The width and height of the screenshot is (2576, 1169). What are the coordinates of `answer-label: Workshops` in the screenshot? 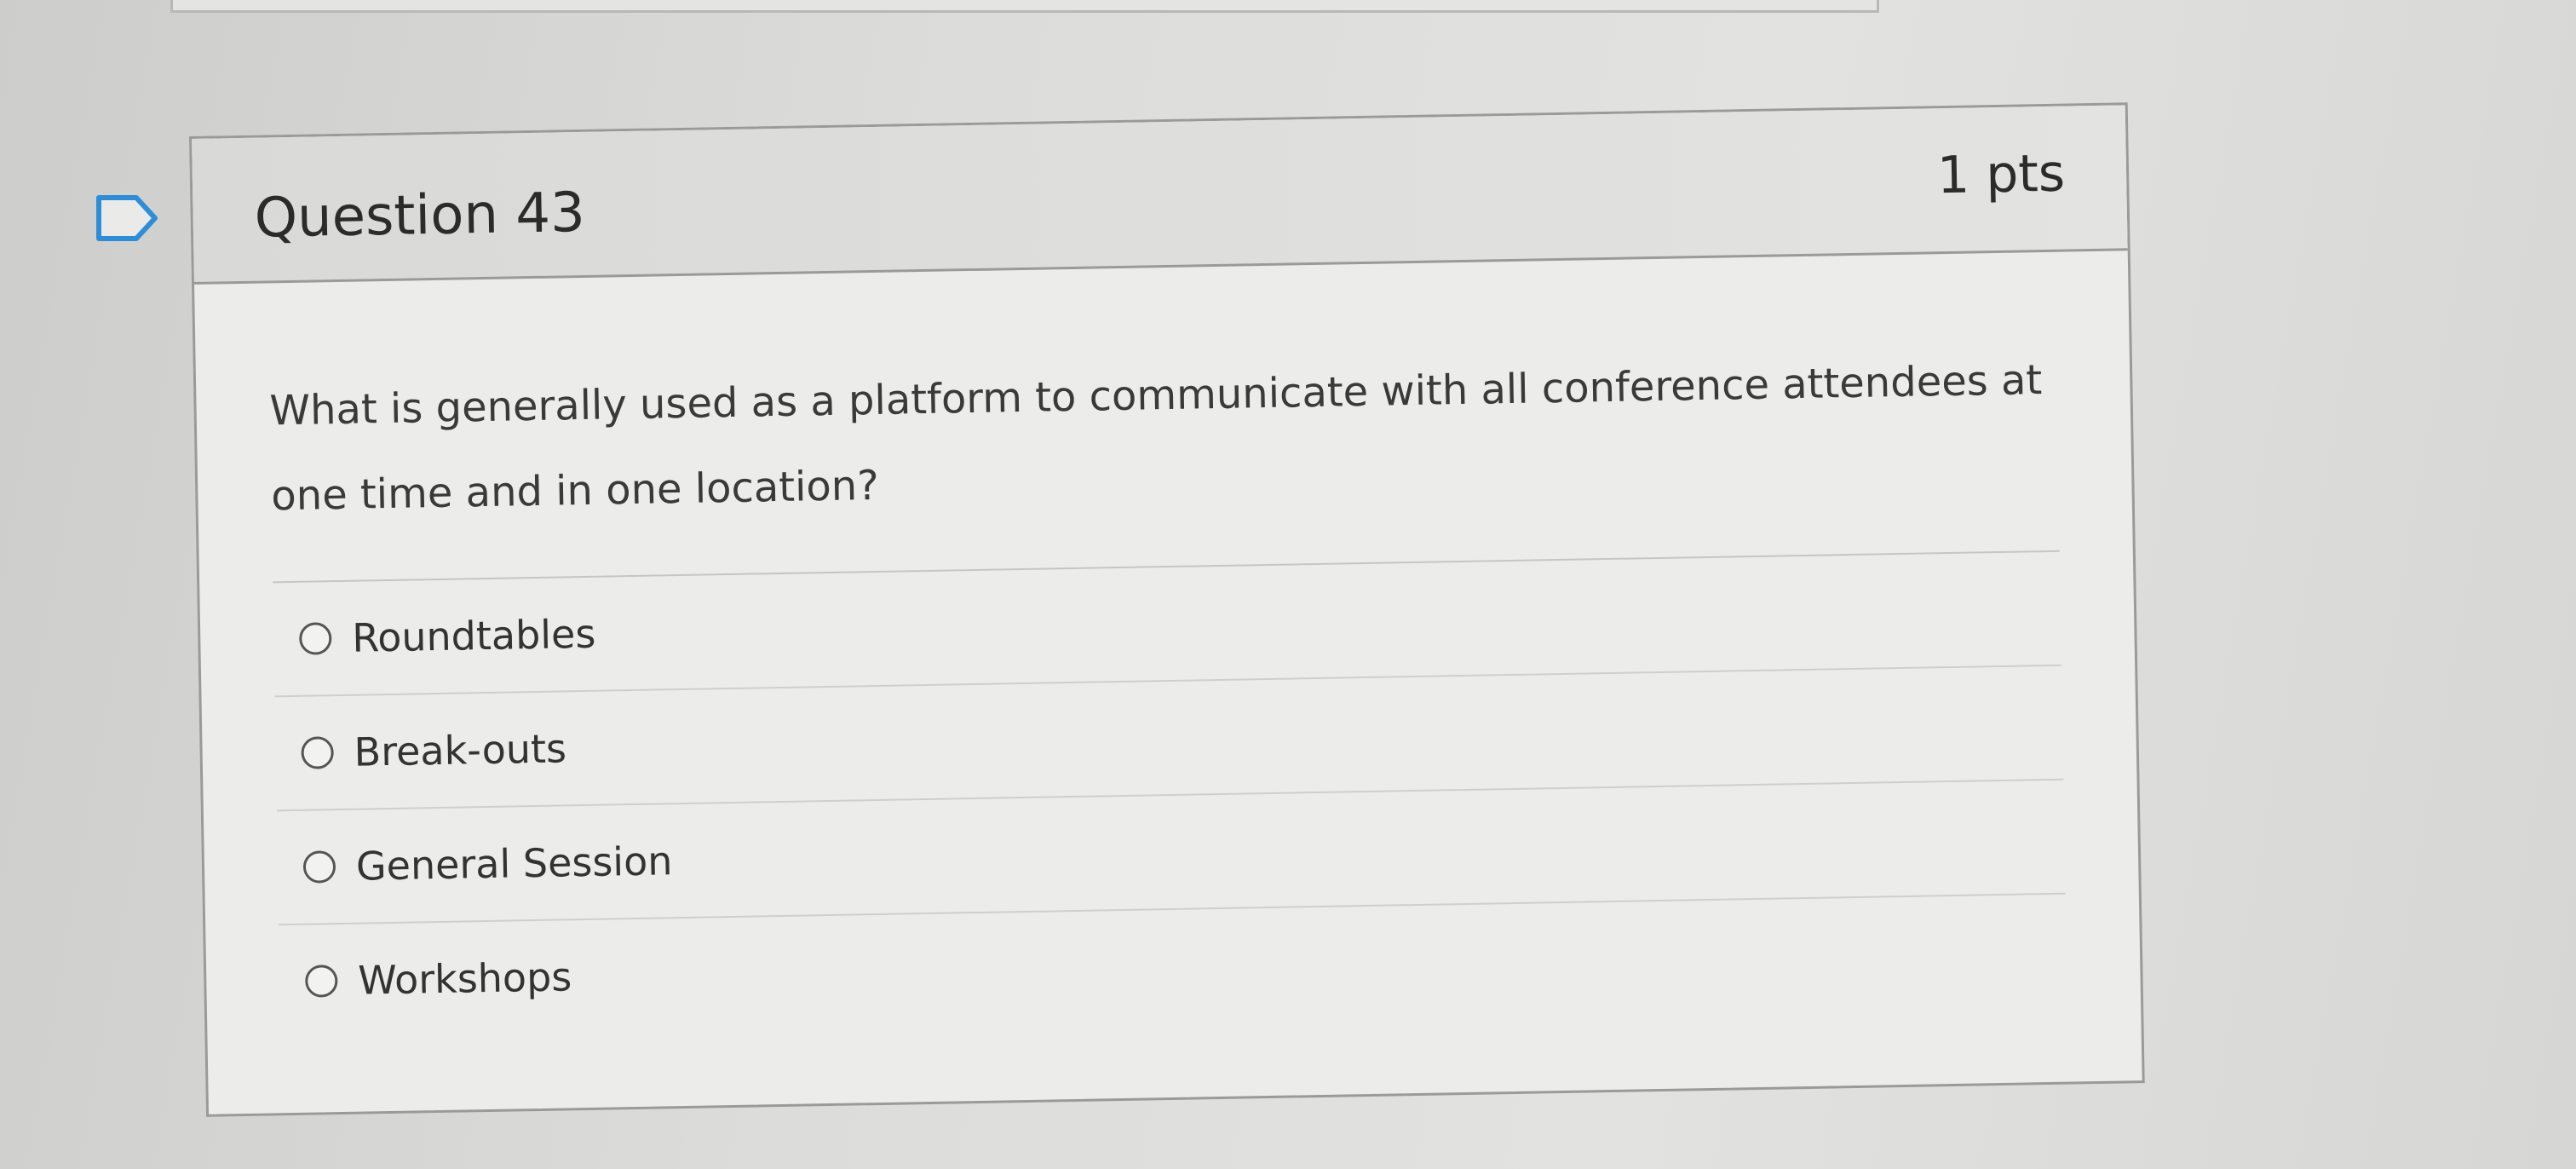 It's located at (465, 978).